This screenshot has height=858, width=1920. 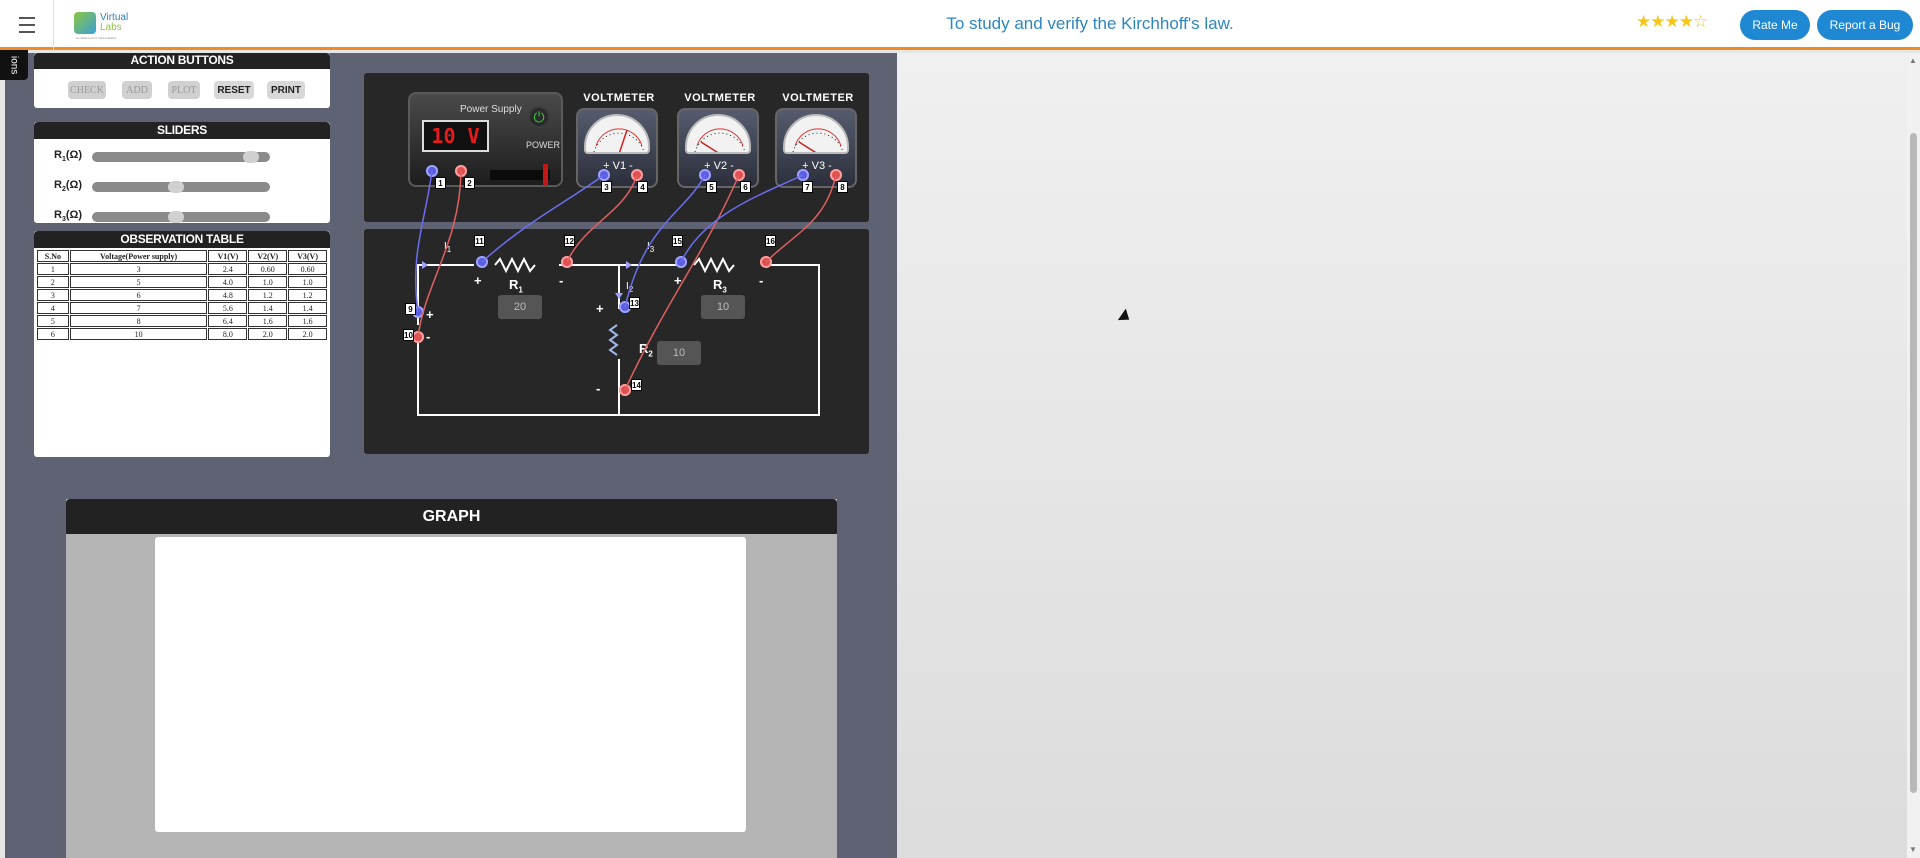 I want to click on plot-button: PLOT, so click(x=184, y=90).